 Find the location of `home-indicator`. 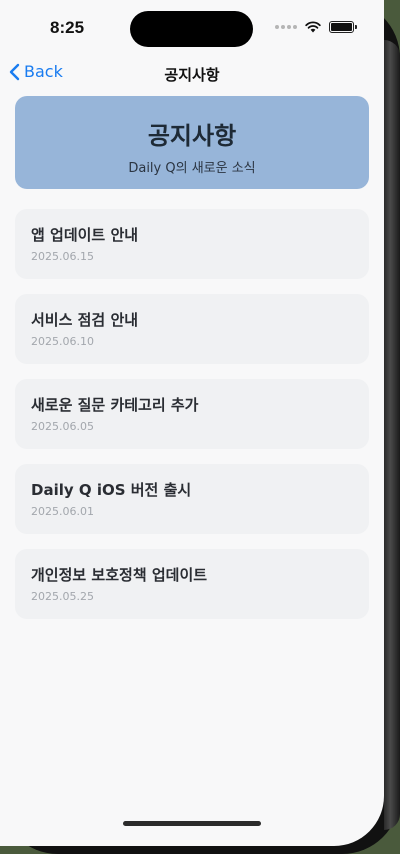

home-indicator is located at coordinates (192, 823).